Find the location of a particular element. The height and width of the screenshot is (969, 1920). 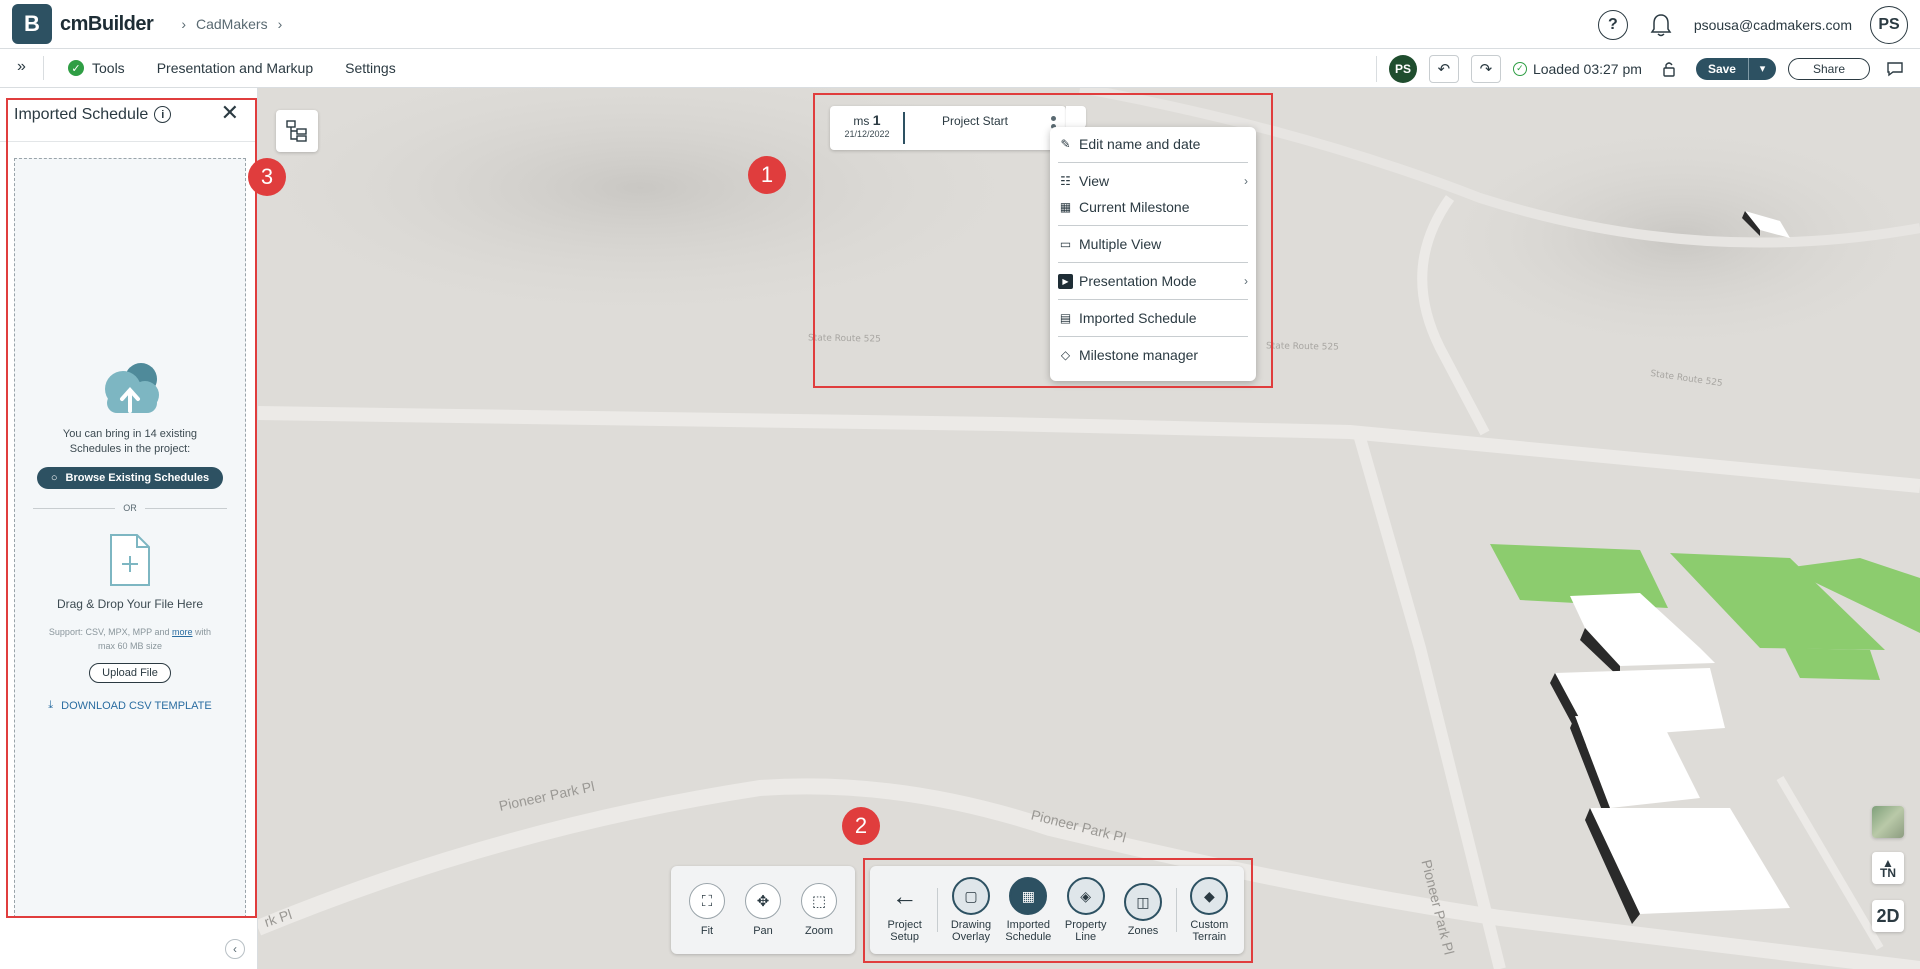

hierarchy-tree-button is located at coordinates (297, 131).